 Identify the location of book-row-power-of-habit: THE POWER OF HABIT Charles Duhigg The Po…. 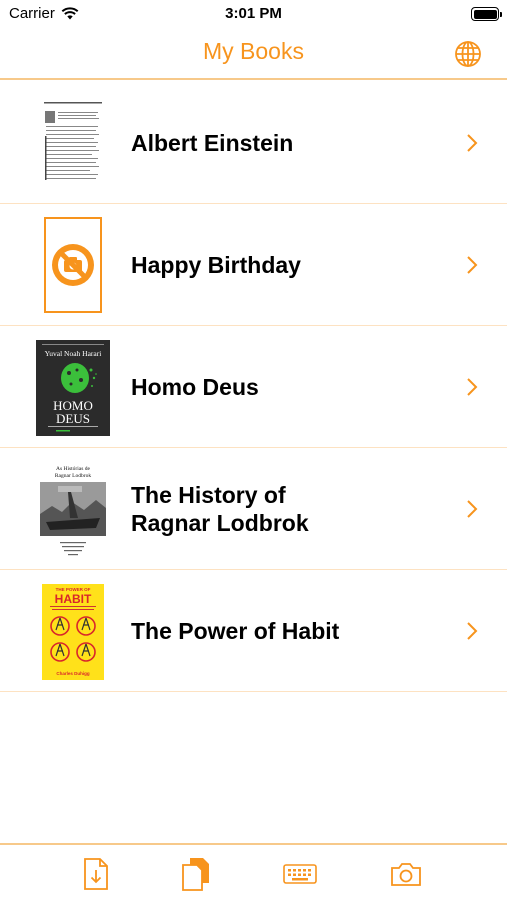
(253, 631).